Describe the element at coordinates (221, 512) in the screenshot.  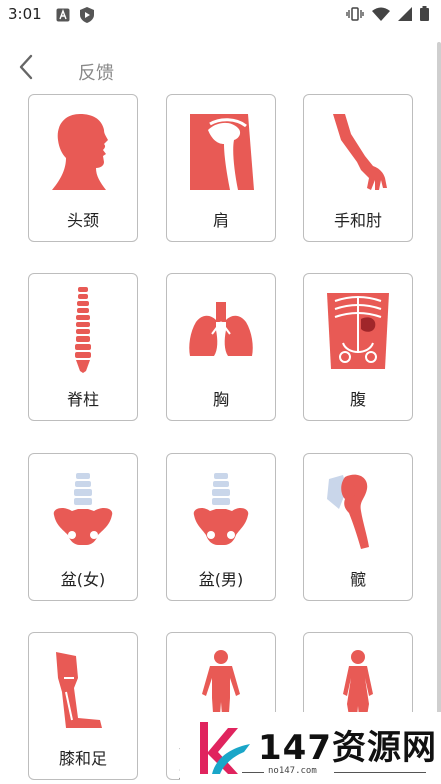
I see `pelvis-male-icon` at that location.